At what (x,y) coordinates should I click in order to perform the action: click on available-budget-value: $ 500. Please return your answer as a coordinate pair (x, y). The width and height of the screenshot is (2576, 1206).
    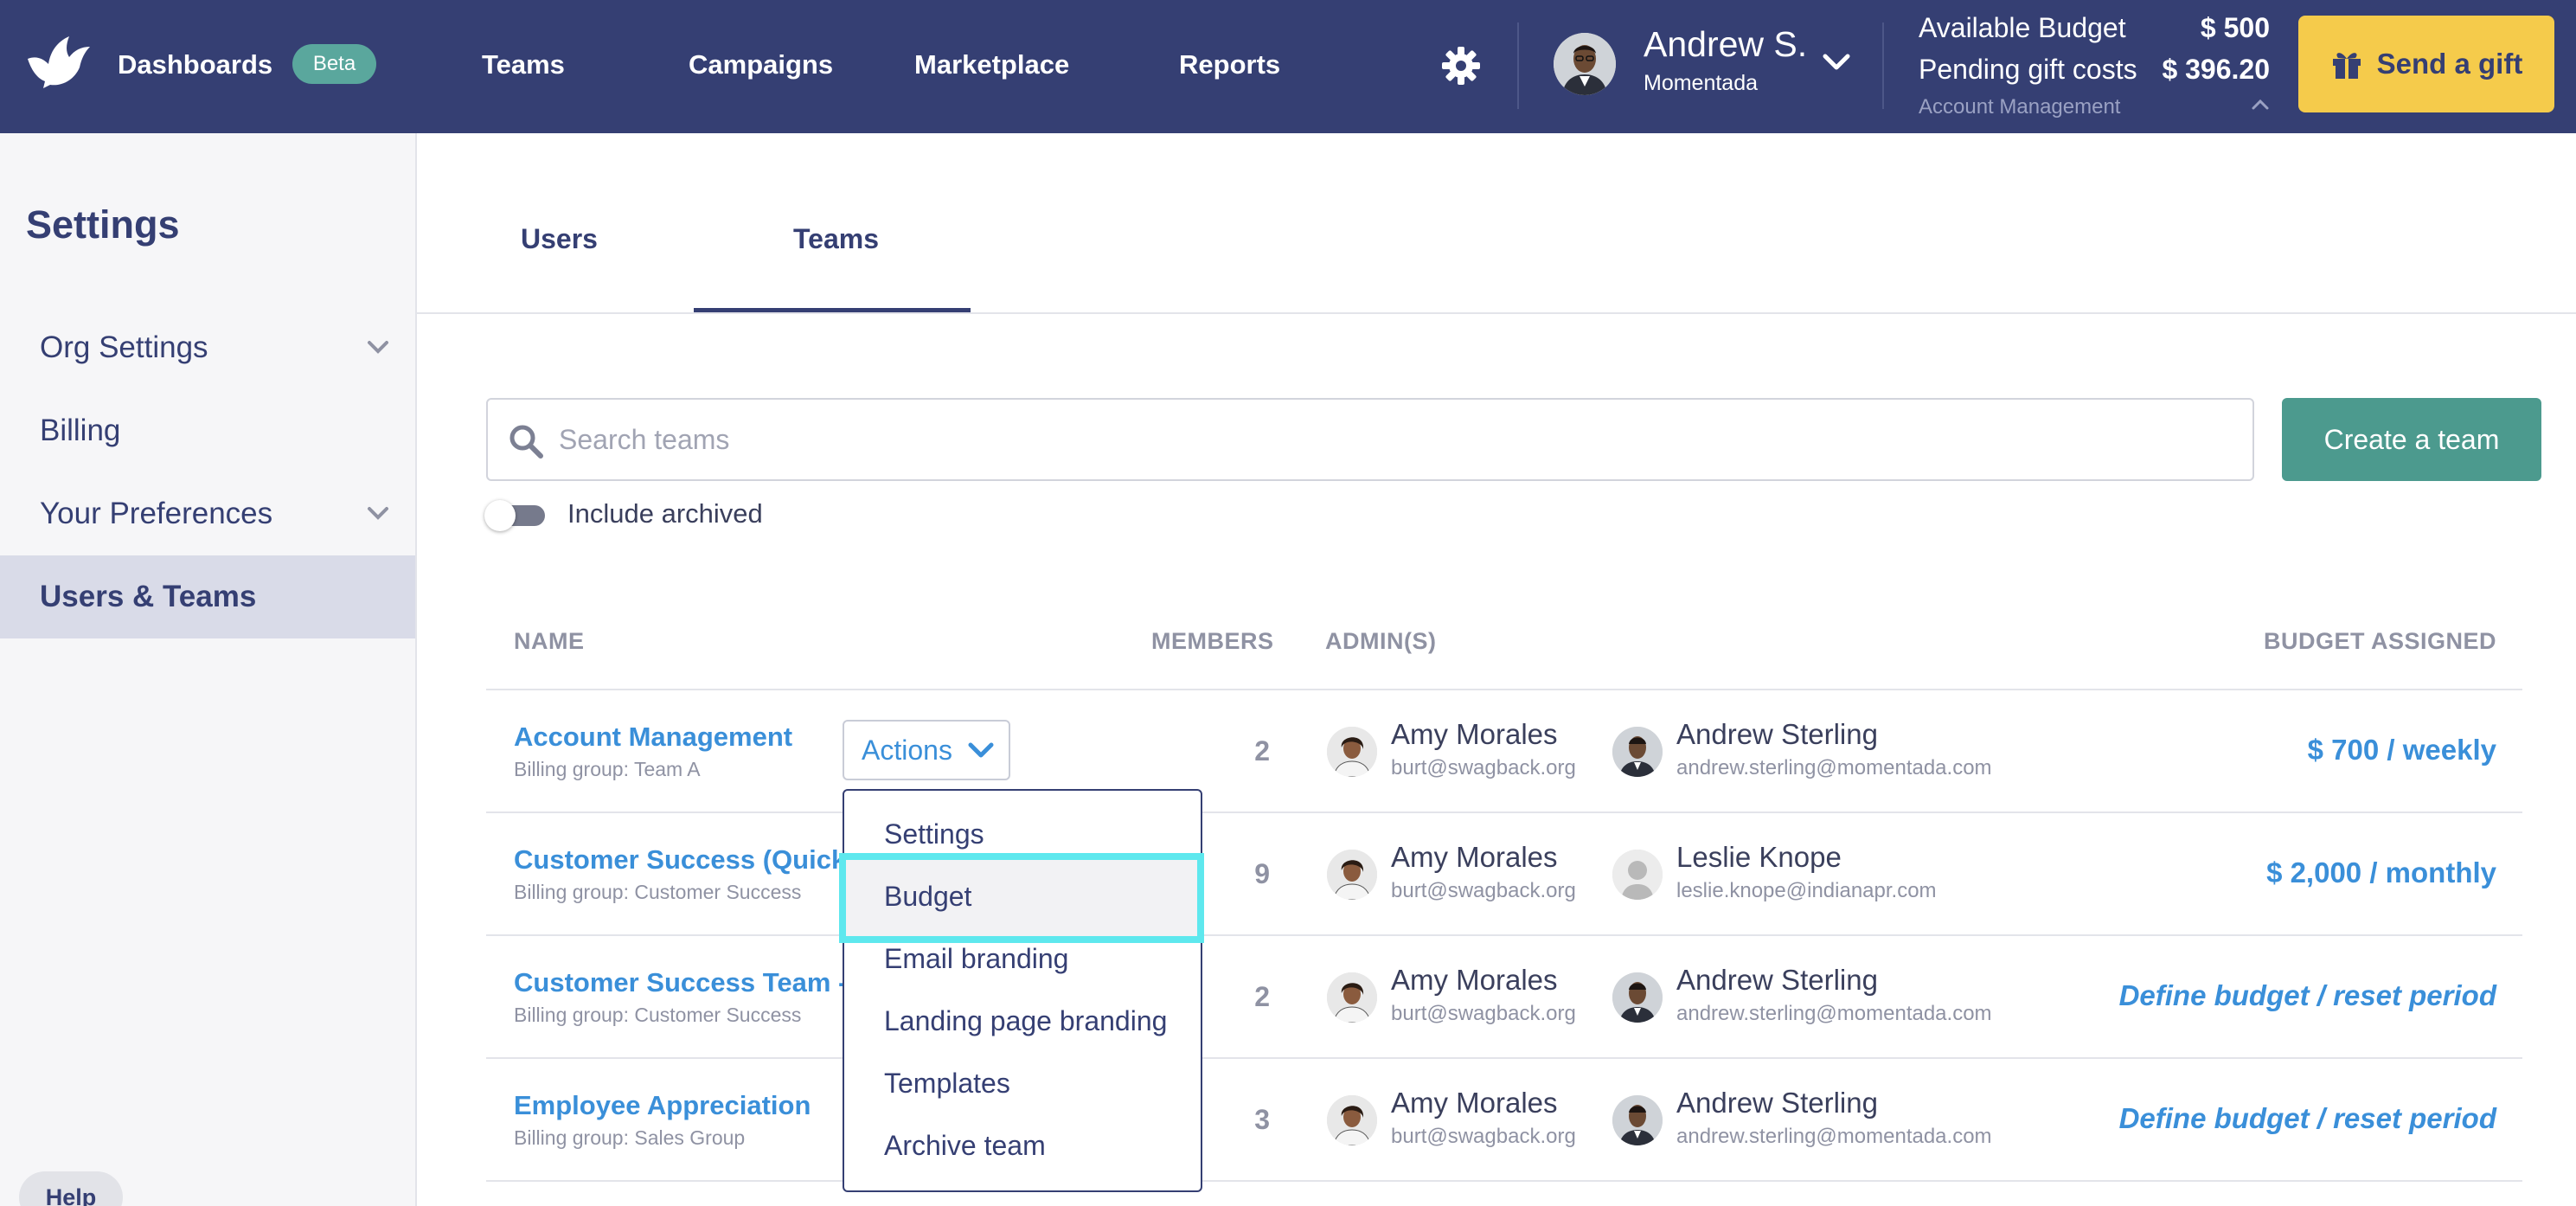
    Looking at the image, I should click on (2235, 27).